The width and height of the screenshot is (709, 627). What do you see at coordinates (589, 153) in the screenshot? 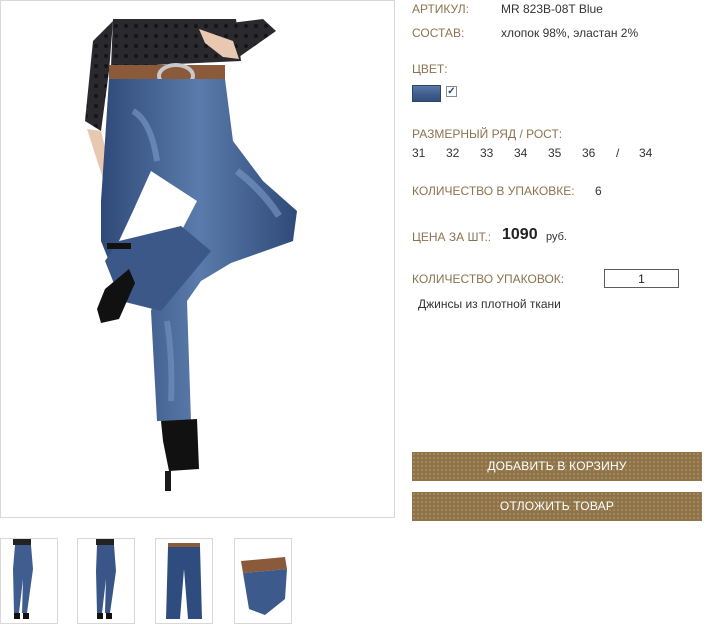
I see `size-36: 36` at bounding box center [589, 153].